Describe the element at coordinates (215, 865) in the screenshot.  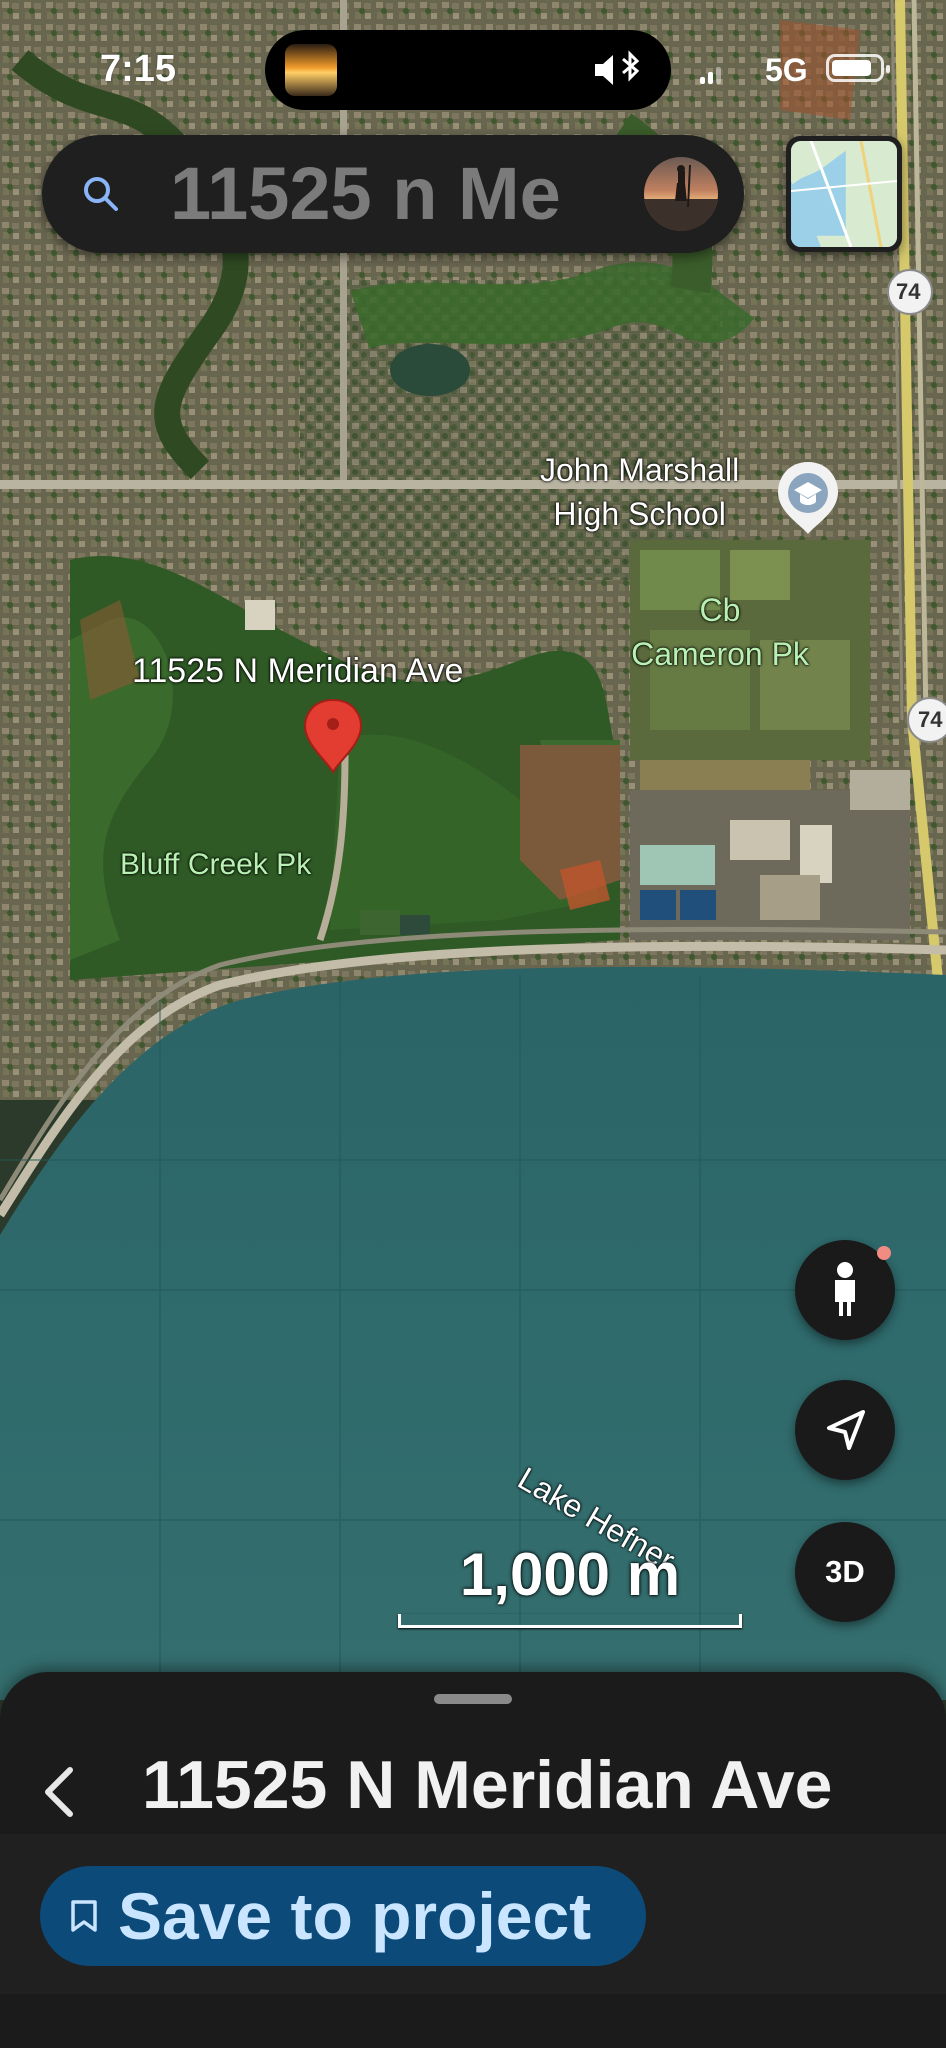
I see `bluff-creek-label: Bluff Creek Pk` at that location.